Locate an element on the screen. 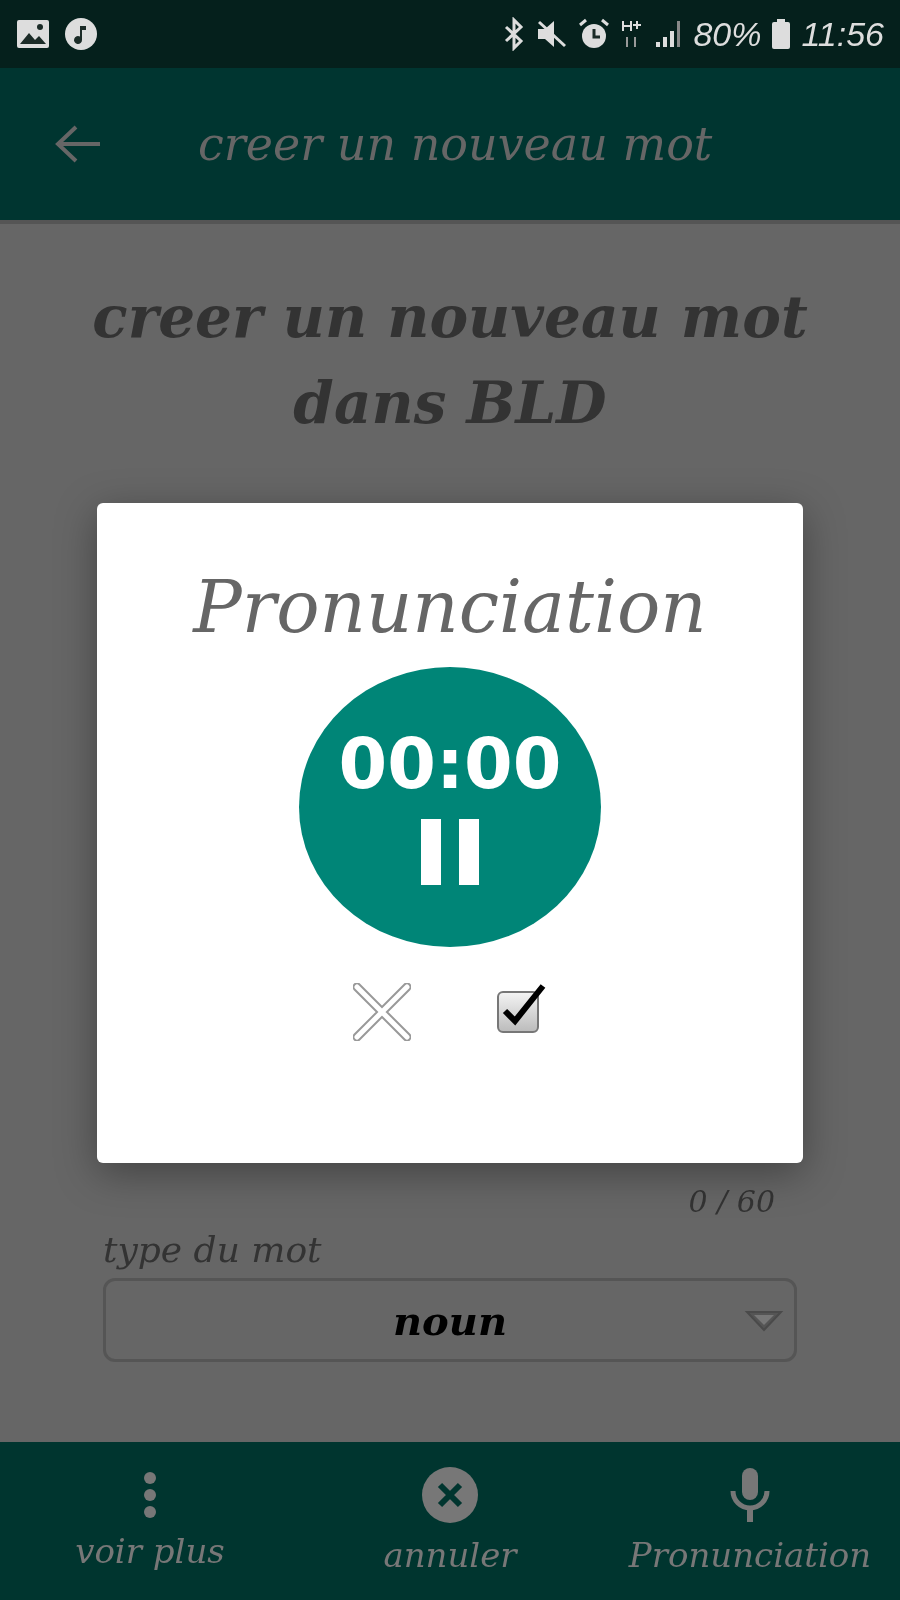  bottom-bar-button: annuler is located at coordinates (450, 1521).